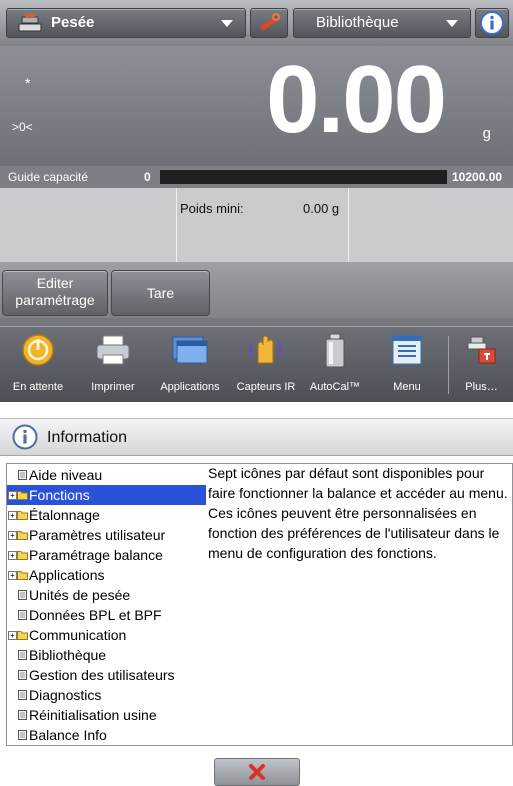 This screenshot has width=513, height=786. Describe the element at coordinates (407, 387) in the screenshot. I see `toolbar-label: Menu` at that location.